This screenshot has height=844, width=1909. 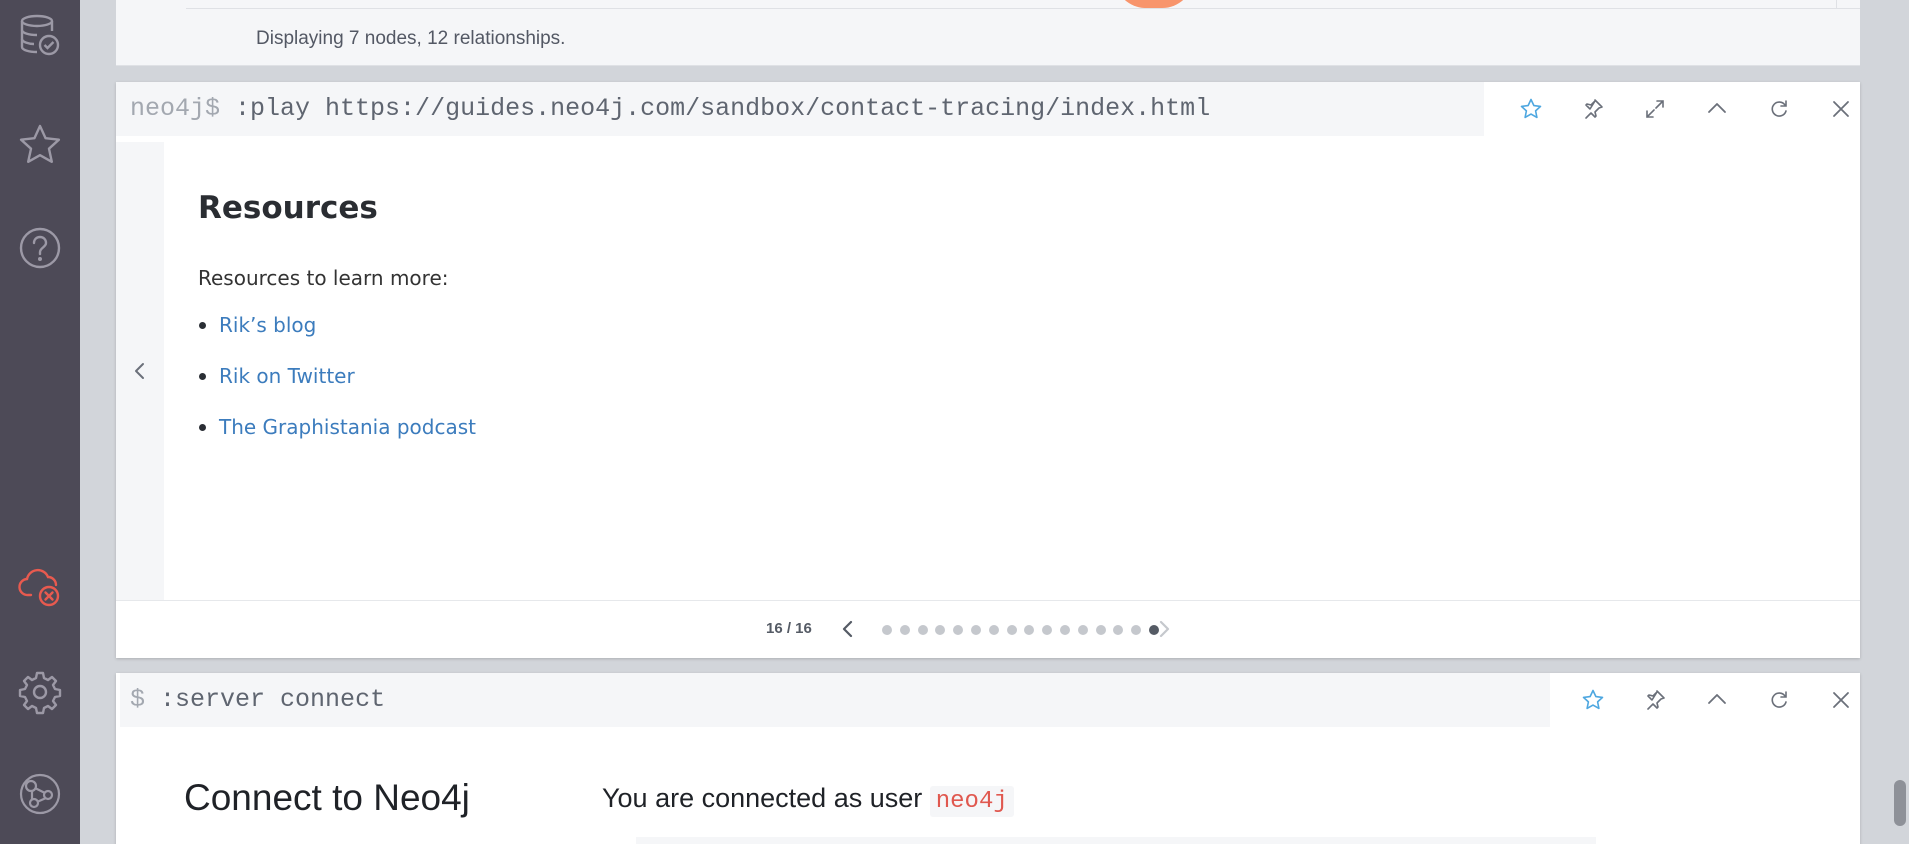 What do you see at coordinates (411, 38) in the screenshot?
I see `graph-status-text: Displaying 7 nodes, 12 relationships.` at bounding box center [411, 38].